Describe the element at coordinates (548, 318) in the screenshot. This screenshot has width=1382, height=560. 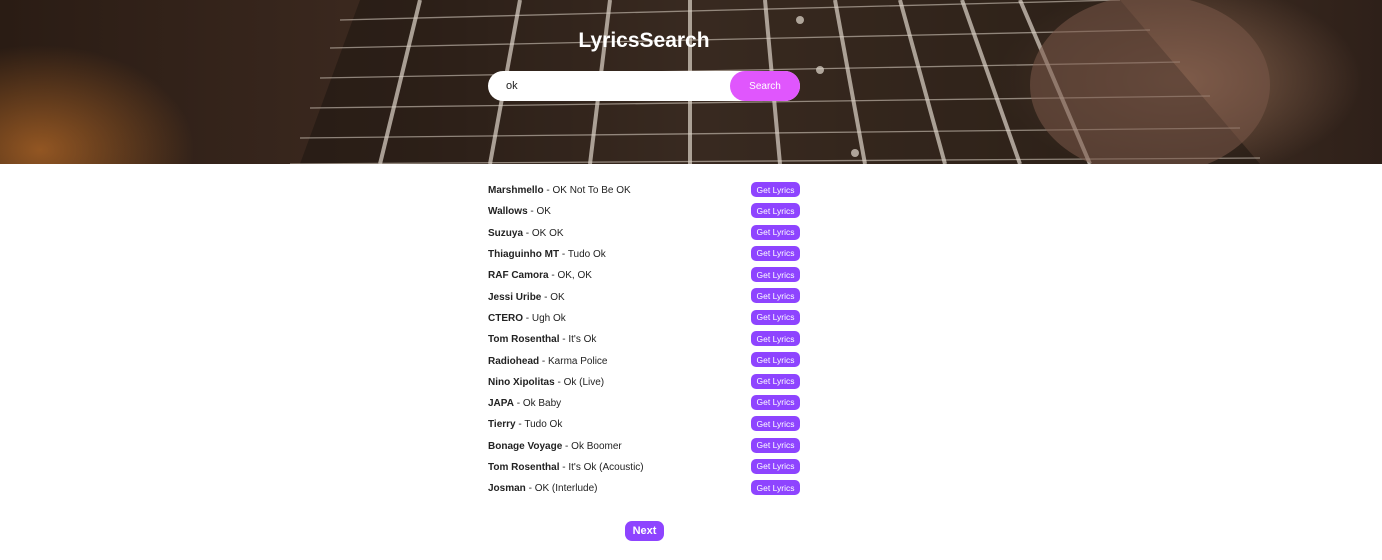
I see `song-title: Ugh Ok` at that location.